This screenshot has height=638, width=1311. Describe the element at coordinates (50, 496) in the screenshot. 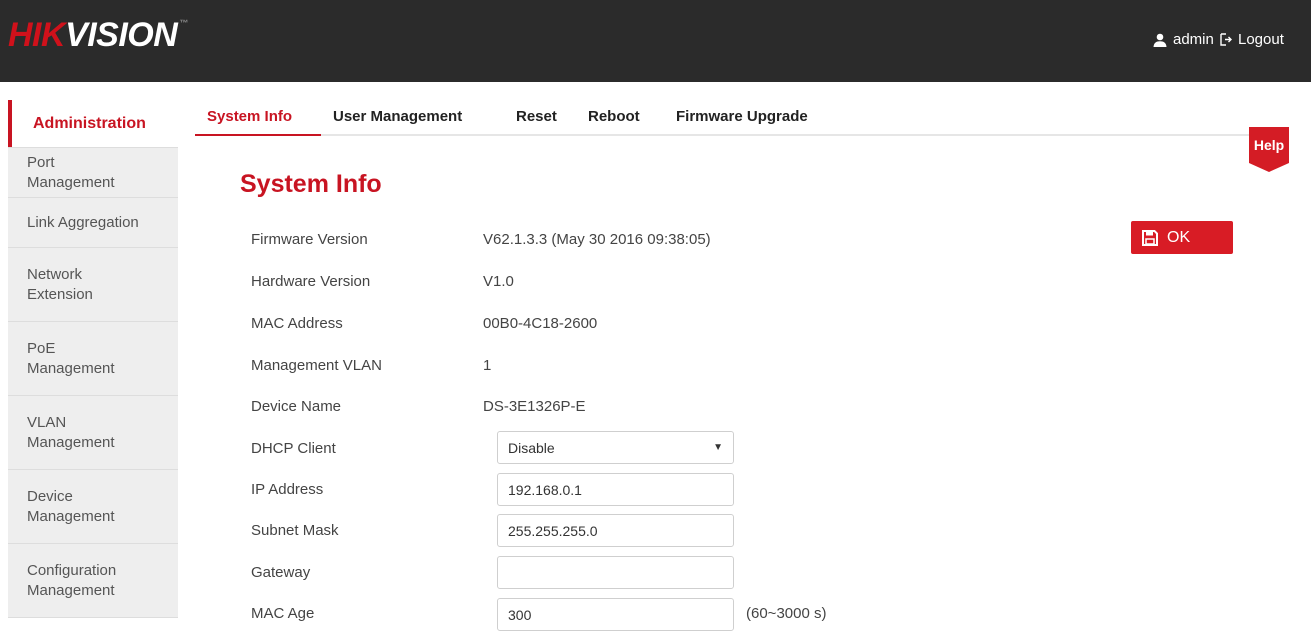

I see `sidebar-item-label-line: Device` at that location.